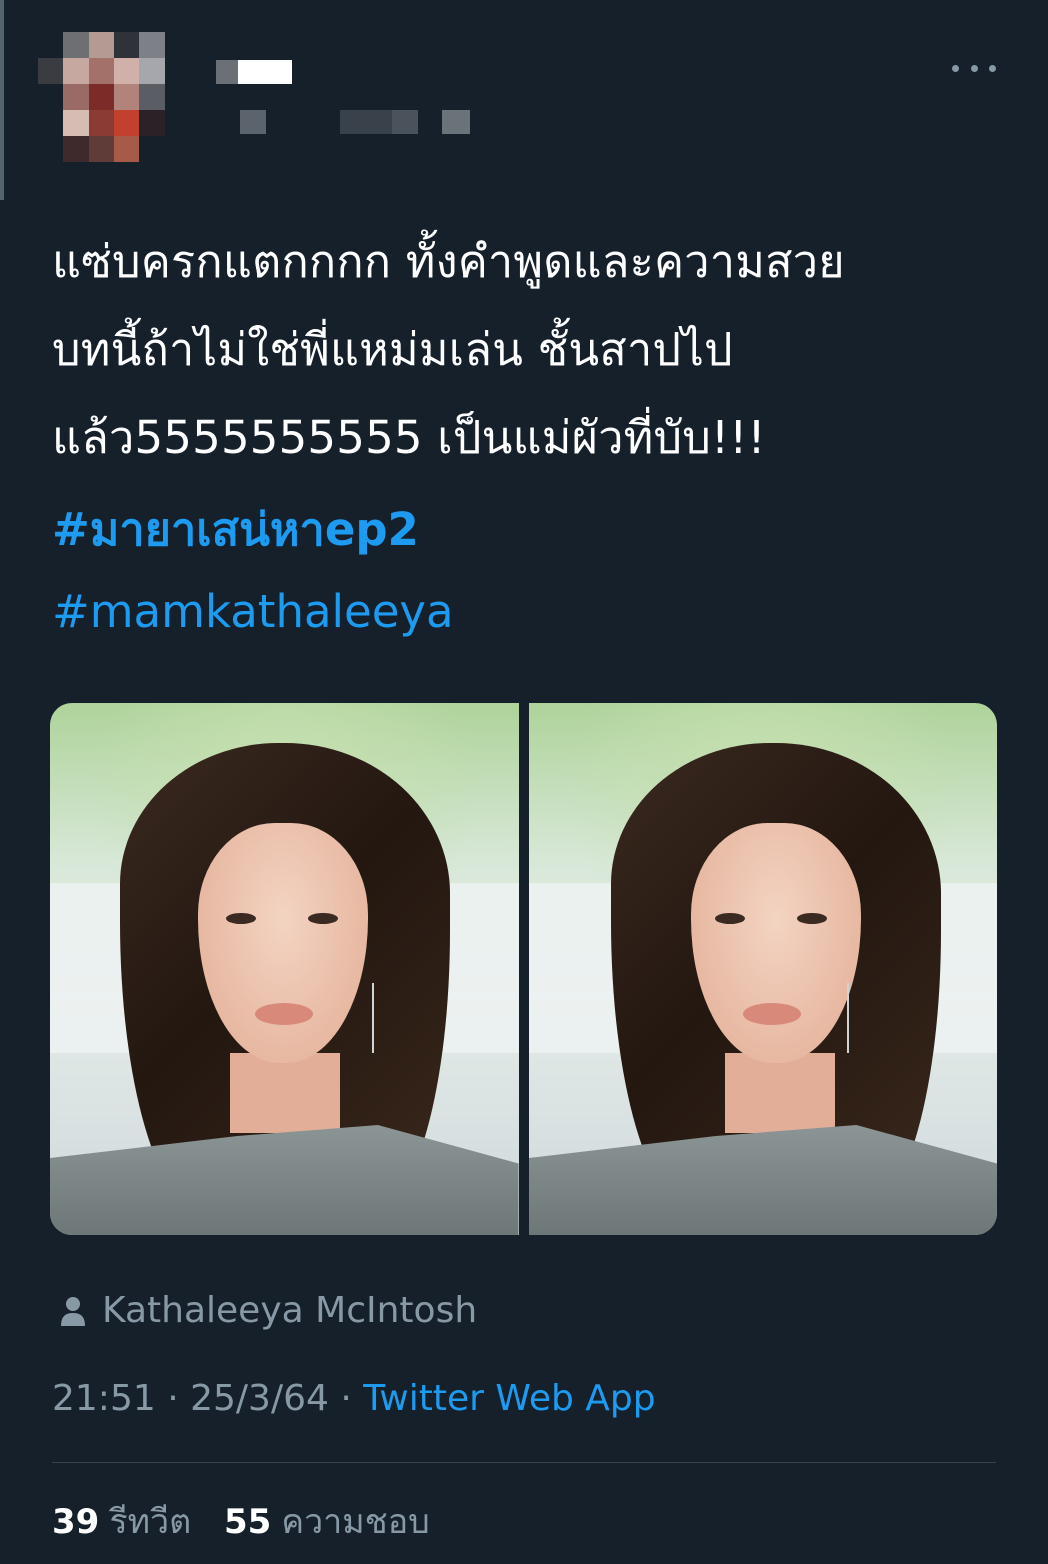  I want to click on likes-count: 55, so click(248, 1522).